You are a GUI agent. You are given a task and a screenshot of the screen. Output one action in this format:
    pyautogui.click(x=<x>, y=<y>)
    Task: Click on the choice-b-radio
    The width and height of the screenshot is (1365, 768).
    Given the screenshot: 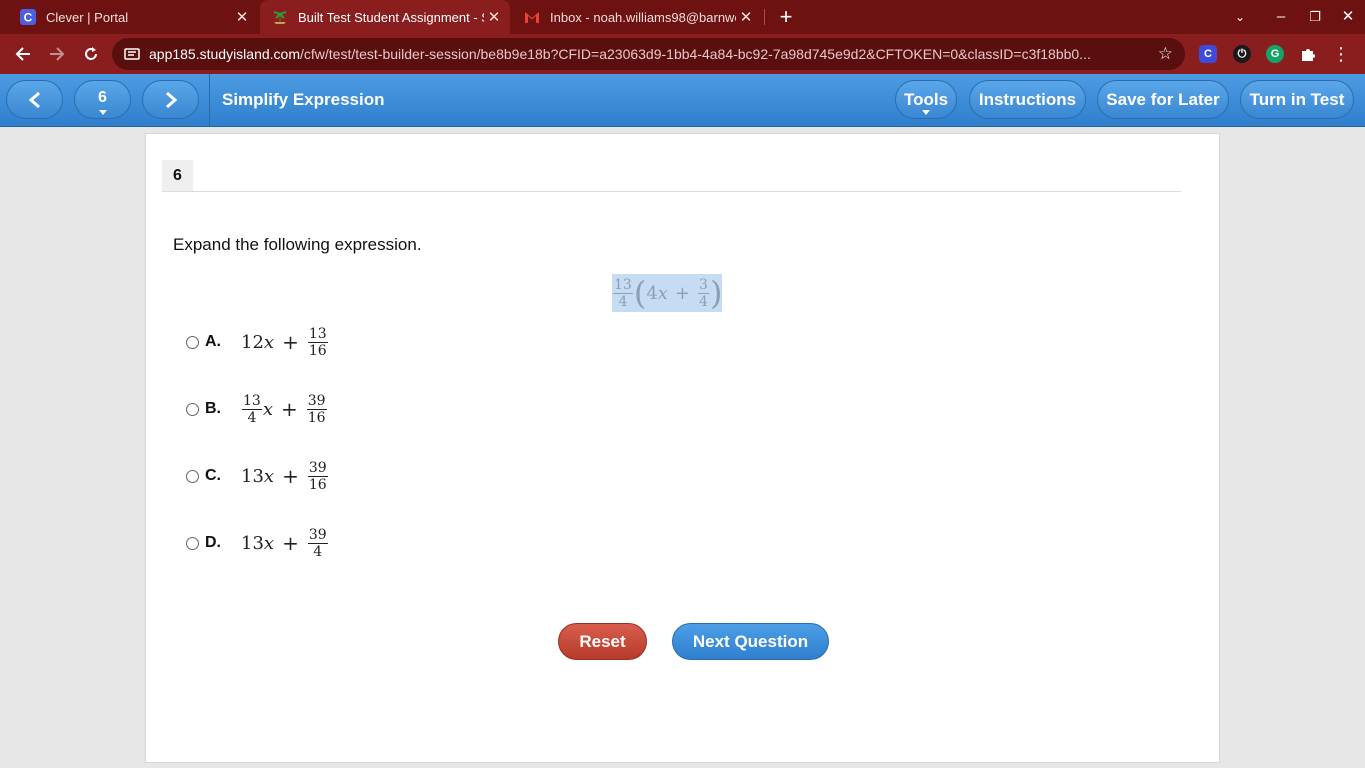 What is the action you would take?
    pyautogui.click(x=192, y=409)
    